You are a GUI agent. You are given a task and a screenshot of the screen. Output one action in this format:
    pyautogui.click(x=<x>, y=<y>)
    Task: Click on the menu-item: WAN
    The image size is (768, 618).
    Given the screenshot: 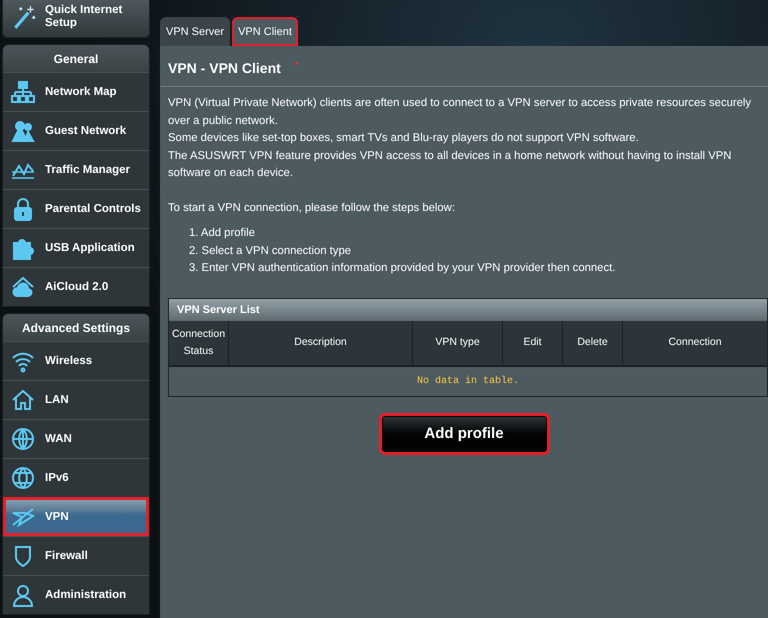 What is the action you would take?
    pyautogui.click(x=76, y=438)
    